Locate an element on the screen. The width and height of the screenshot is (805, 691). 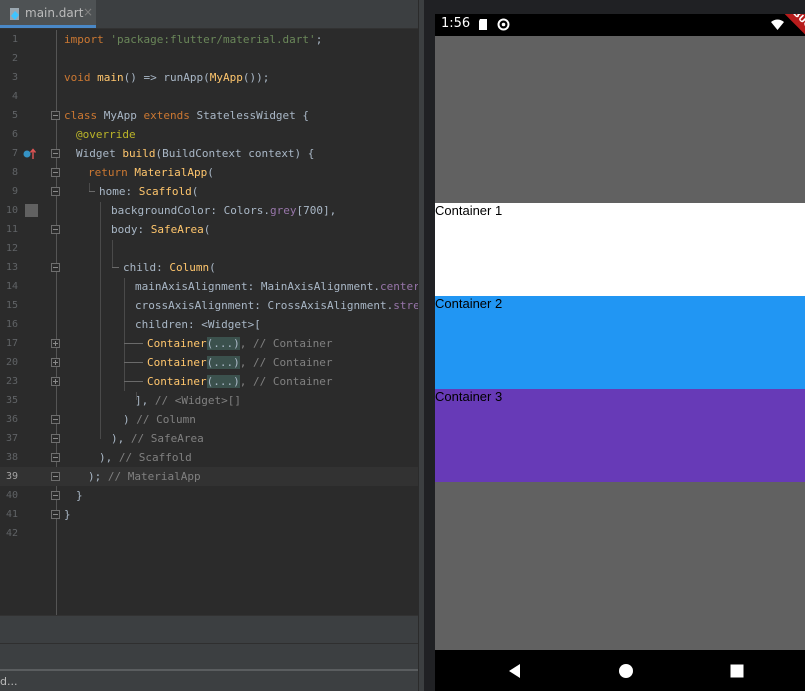
line-number: 37 is located at coordinates (11, 438).